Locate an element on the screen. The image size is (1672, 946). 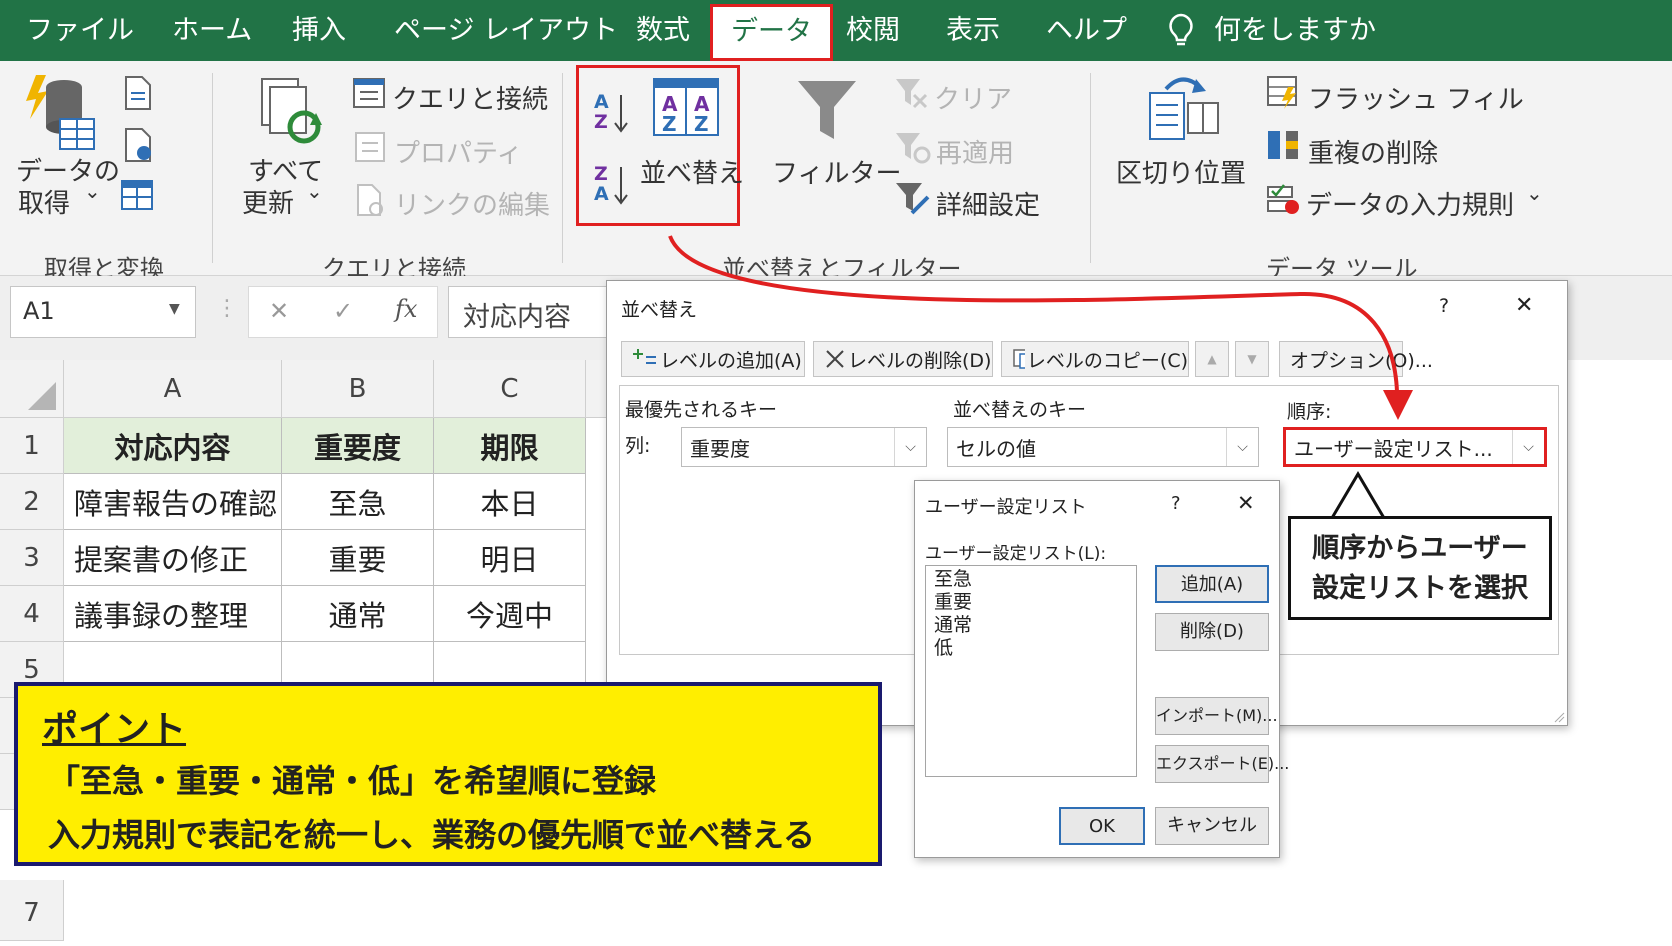
list-item: 通常 is located at coordinates (1031, 625).